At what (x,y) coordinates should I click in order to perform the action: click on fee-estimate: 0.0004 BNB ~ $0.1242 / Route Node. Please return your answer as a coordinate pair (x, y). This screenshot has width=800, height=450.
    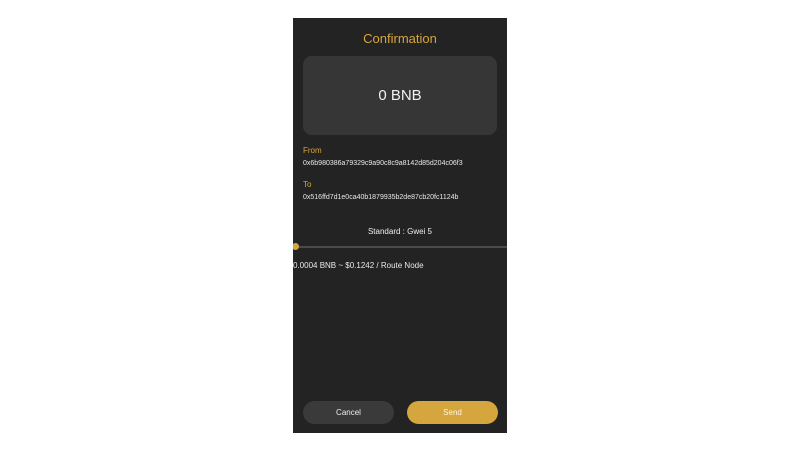
    Looking at the image, I should click on (358, 265).